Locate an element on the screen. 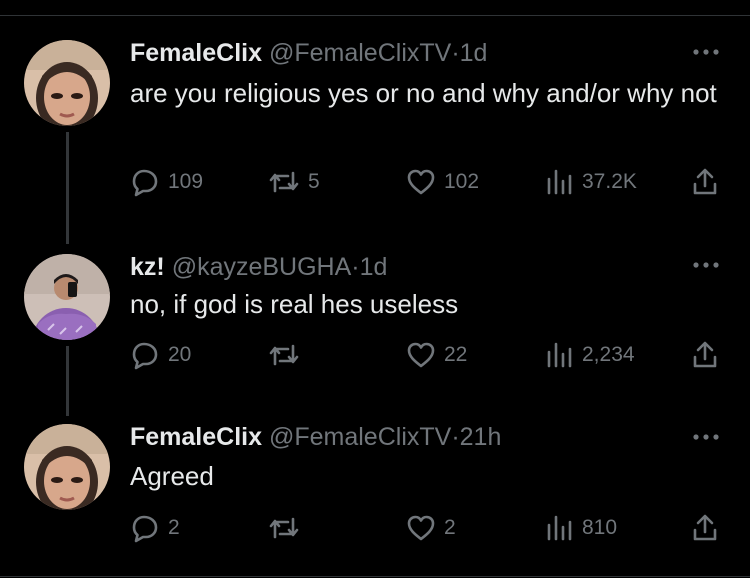 The image size is (750, 578). tweet-header: FemaleClix @FemaleClixTV·21h is located at coordinates (315, 437).